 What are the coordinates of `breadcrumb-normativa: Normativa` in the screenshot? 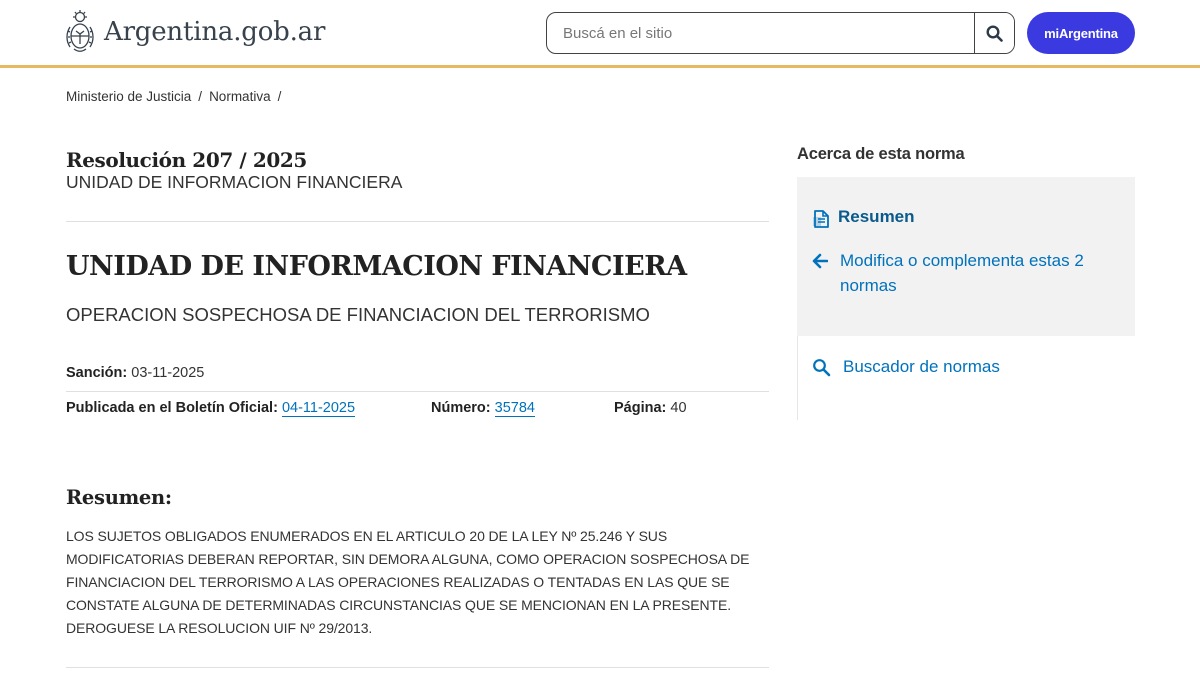 It's located at (240, 96).